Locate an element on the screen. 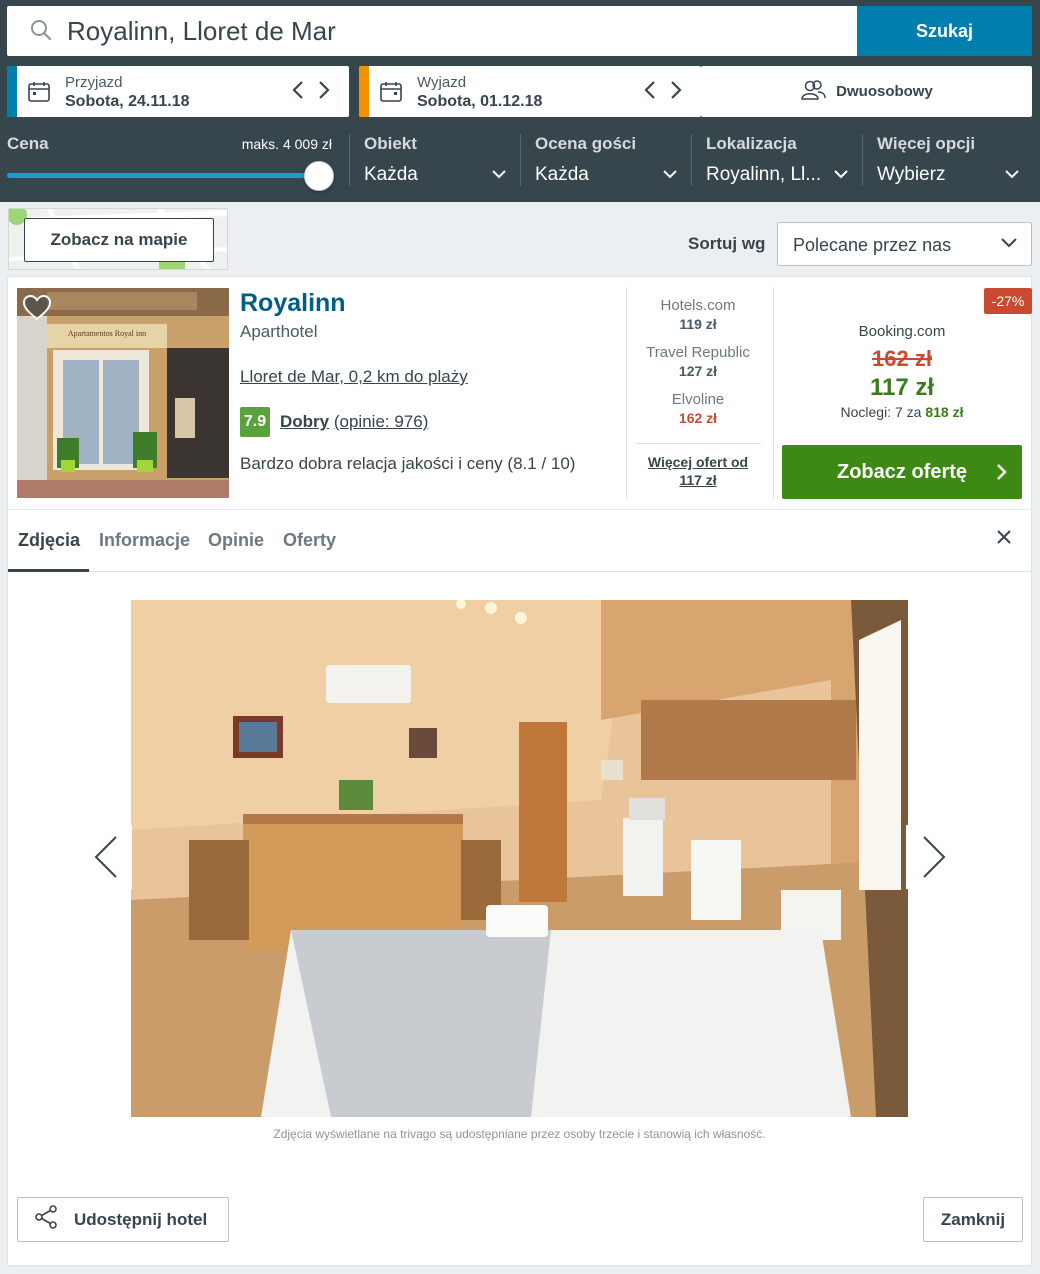 Image resolution: width=1040 pixels, height=1274 pixels. previous-photo-arrow-icon is located at coordinates (110, 859).